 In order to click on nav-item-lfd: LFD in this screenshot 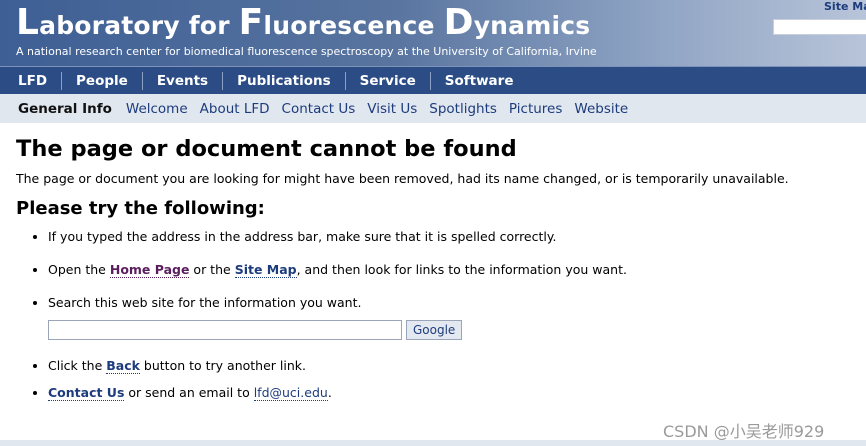, I will do `click(31, 80)`.